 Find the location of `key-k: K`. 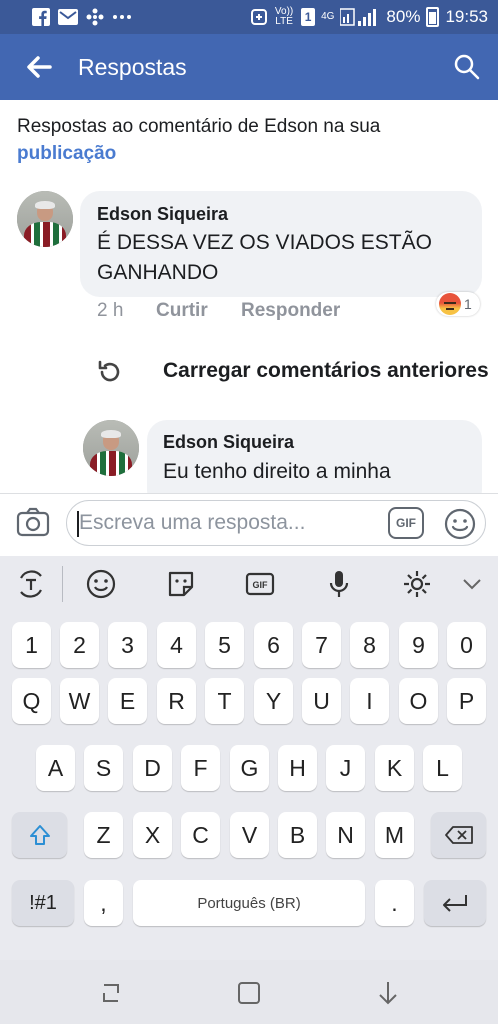

key-k: K is located at coordinates (394, 768).